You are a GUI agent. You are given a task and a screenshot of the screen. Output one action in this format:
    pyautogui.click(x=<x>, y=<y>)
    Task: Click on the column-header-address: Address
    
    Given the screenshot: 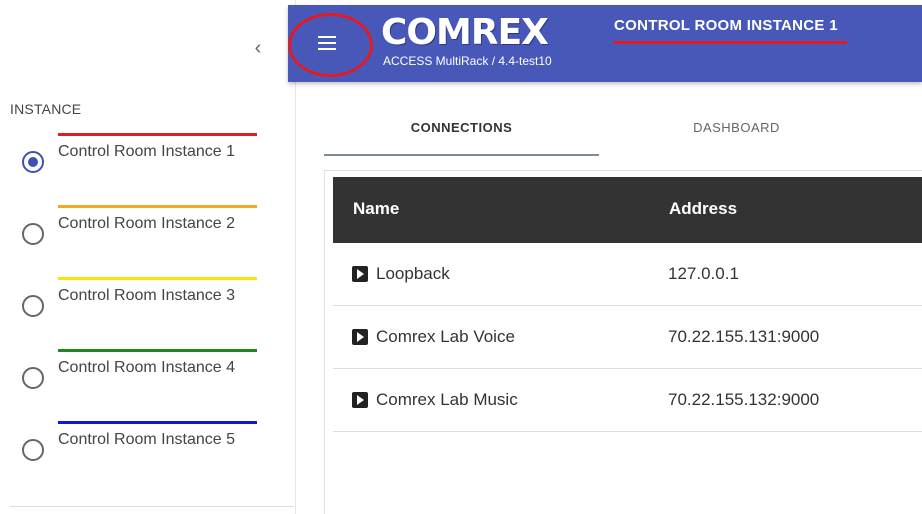 What is the action you would take?
    pyautogui.click(x=703, y=209)
    